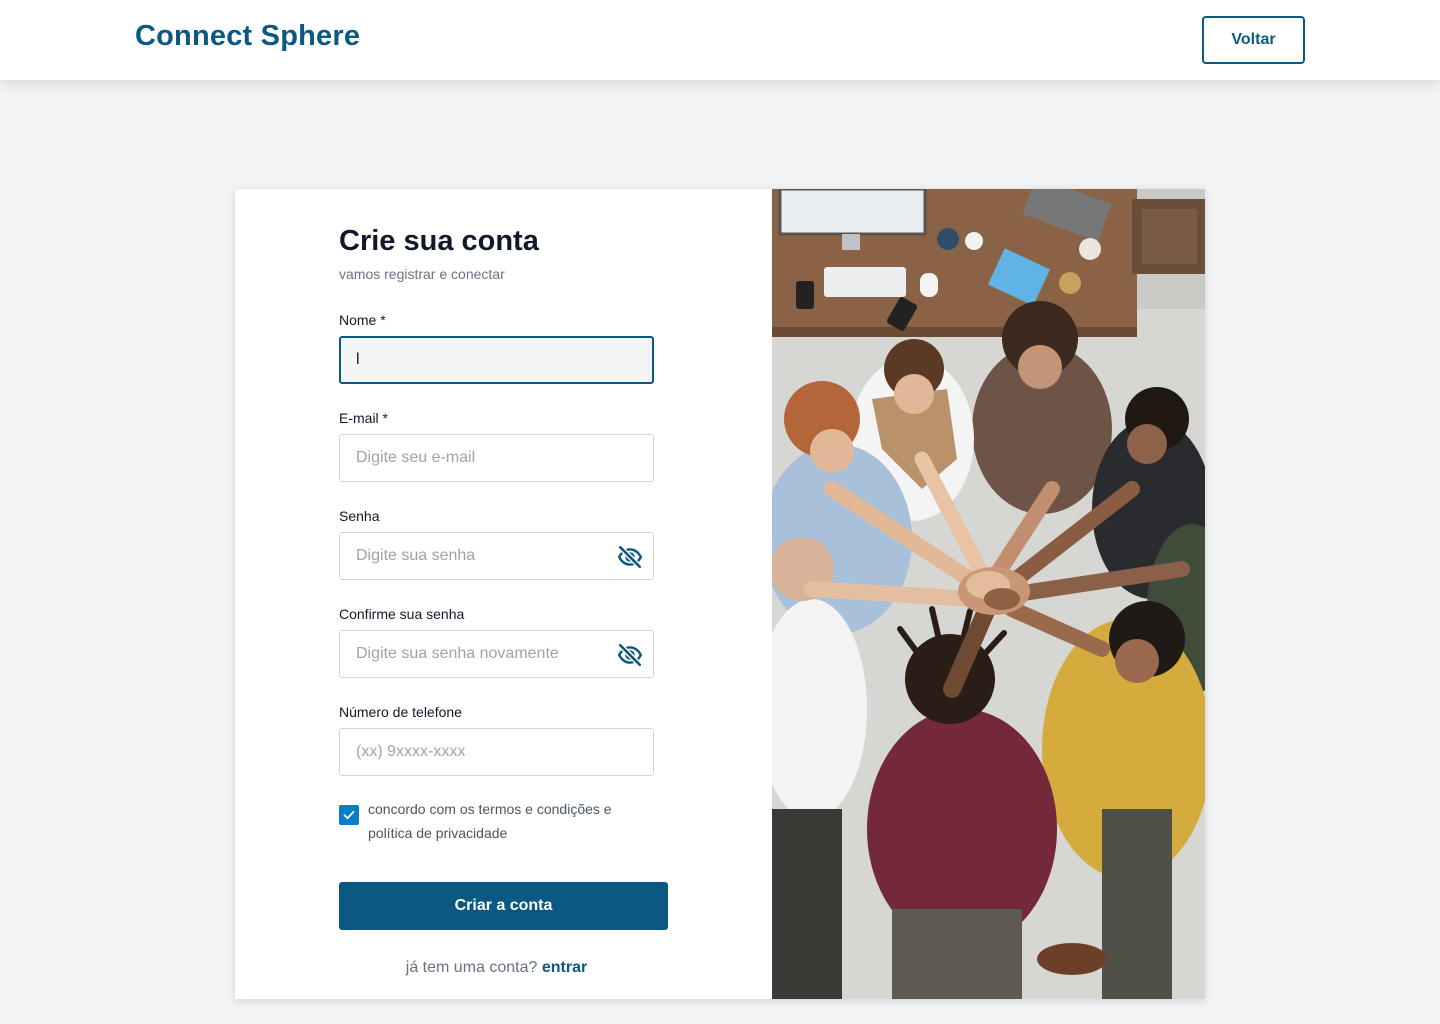 Image resolution: width=1440 pixels, height=1024 pixels. What do you see at coordinates (422, 274) in the screenshot?
I see `form-subtitle: vamos registrar e conectar` at bounding box center [422, 274].